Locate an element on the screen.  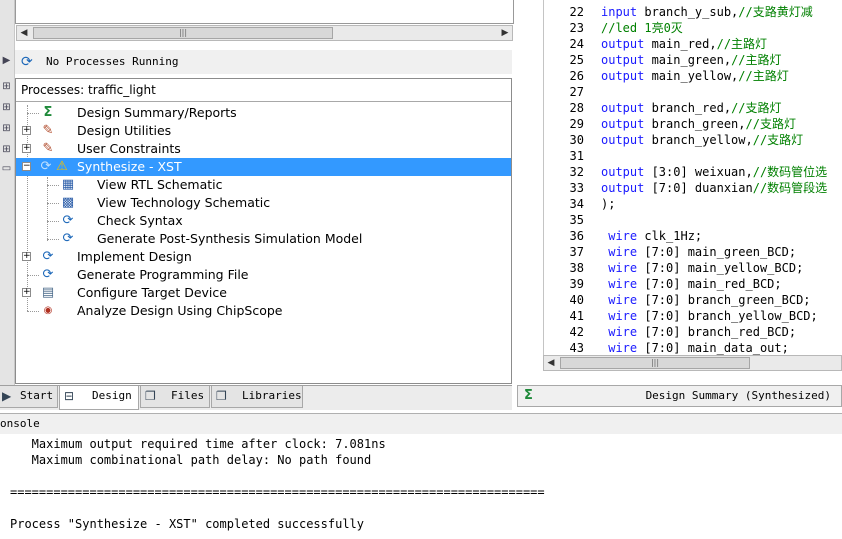
code-line: 31 is located at coordinates (693, 156).